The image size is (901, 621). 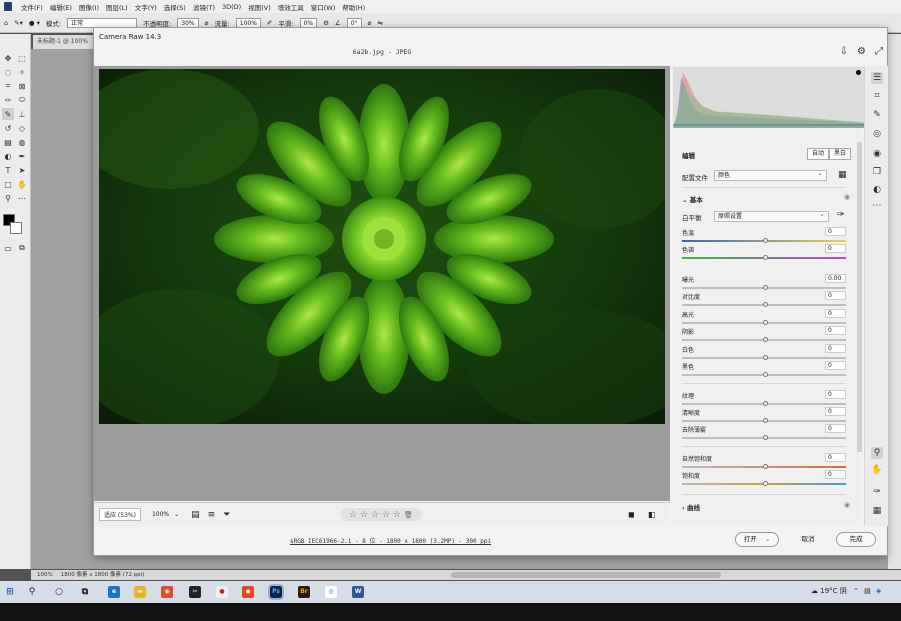 I want to click on file-explorer-icon: ▬, so click(x=140, y=592).